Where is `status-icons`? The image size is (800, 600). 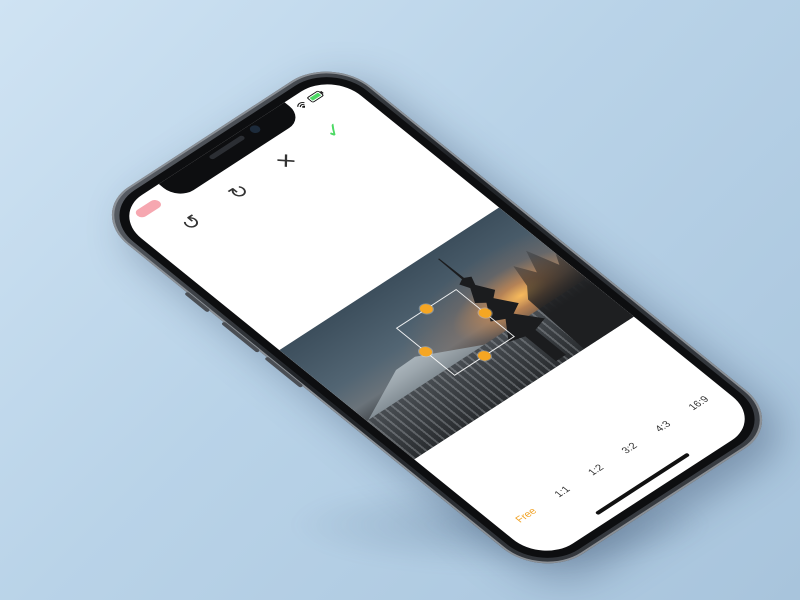 status-icons is located at coordinates (310, 100).